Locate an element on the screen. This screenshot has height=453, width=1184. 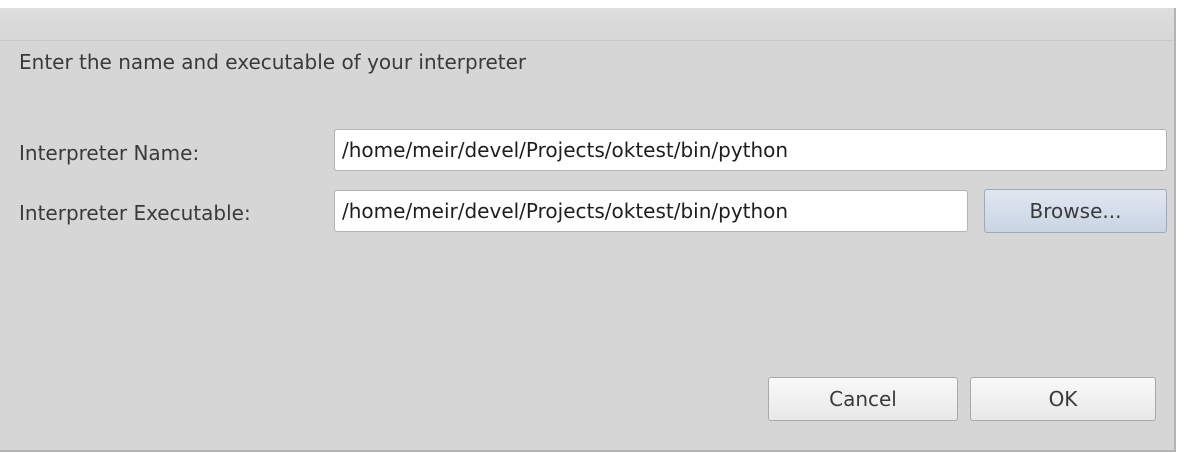
interpreter-name-input is located at coordinates (750, 150).